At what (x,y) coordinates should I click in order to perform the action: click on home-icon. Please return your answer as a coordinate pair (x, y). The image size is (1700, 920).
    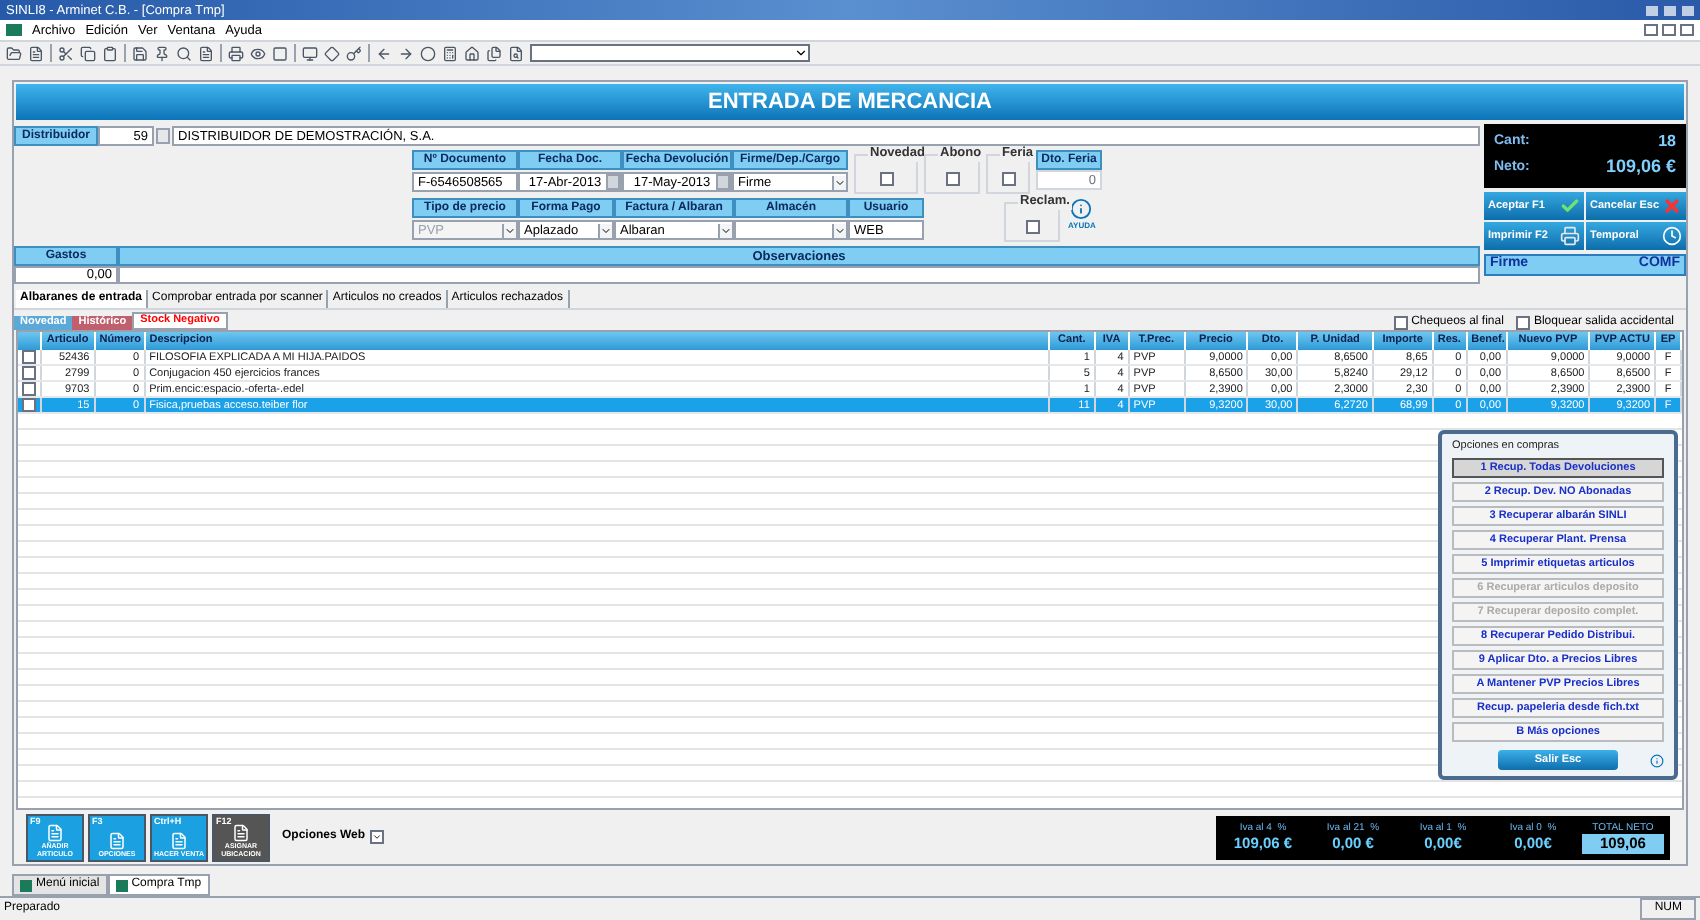
    Looking at the image, I should click on (472, 53).